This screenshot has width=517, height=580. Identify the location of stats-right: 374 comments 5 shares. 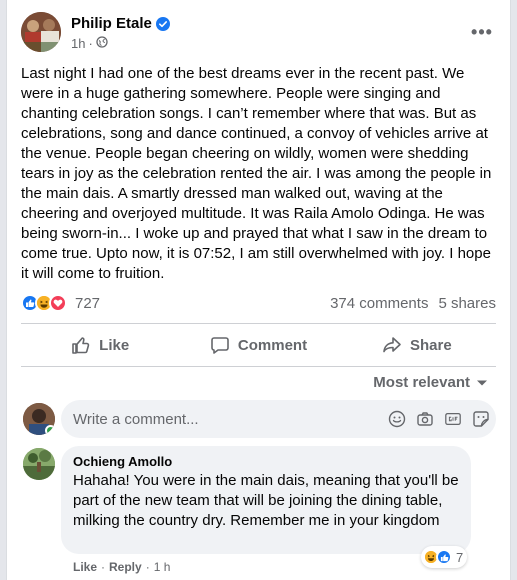
(413, 303).